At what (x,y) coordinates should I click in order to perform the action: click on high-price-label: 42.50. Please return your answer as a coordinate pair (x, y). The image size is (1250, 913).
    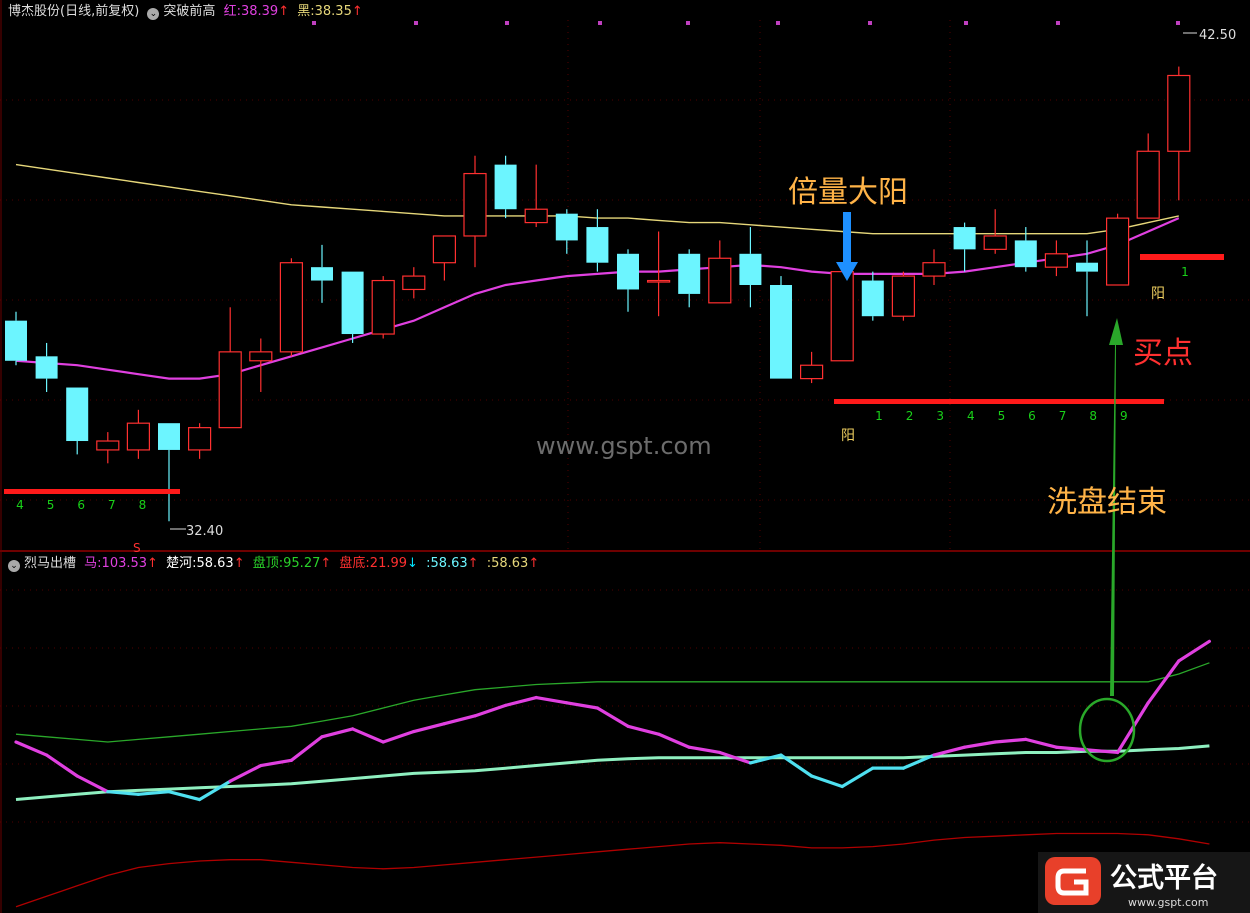
    Looking at the image, I should click on (1217, 35).